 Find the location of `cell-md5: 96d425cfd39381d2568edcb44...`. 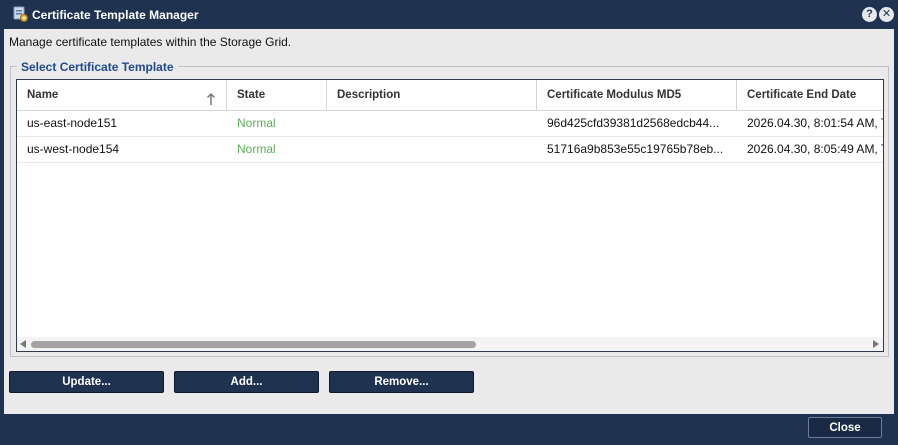

cell-md5: 96d425cfd39381d2568edcb44... is located at coordinates (633, 123).